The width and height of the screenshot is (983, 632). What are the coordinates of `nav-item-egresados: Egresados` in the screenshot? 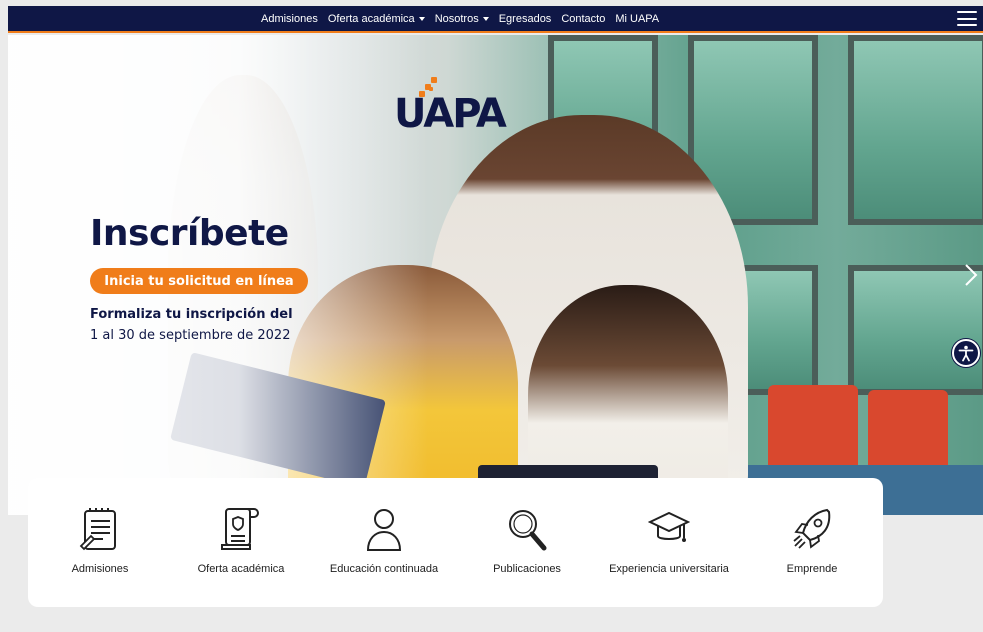 It's located at (525, 19).